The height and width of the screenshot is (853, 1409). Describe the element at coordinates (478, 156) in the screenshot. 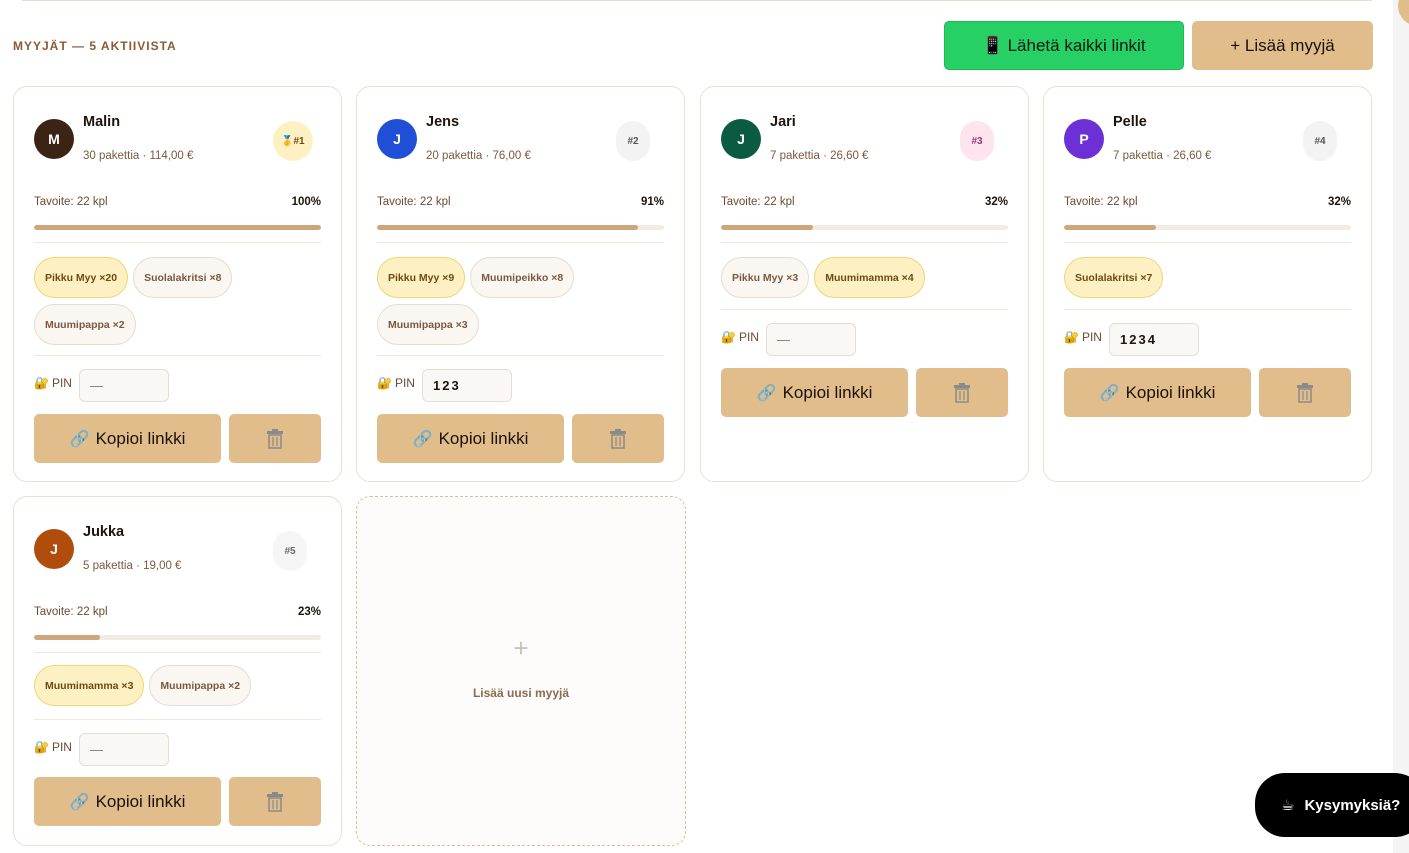

I see `seller-stats: 20 pakettia · 76,00 €` at that location.